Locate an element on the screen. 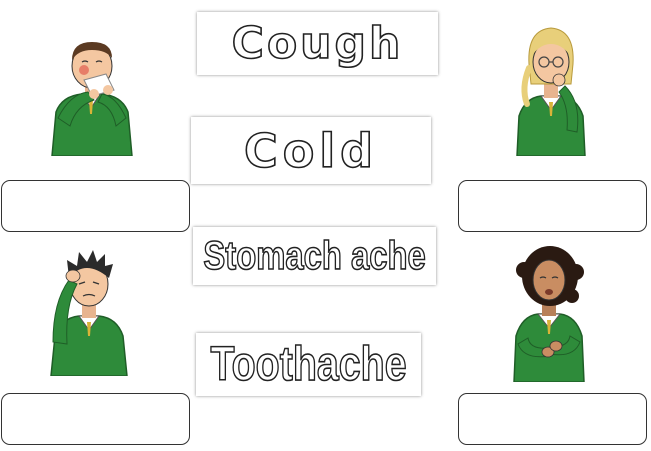 The image size is (651, 451). word-label-toothache: Toothache is located at coordinates (308, 364).